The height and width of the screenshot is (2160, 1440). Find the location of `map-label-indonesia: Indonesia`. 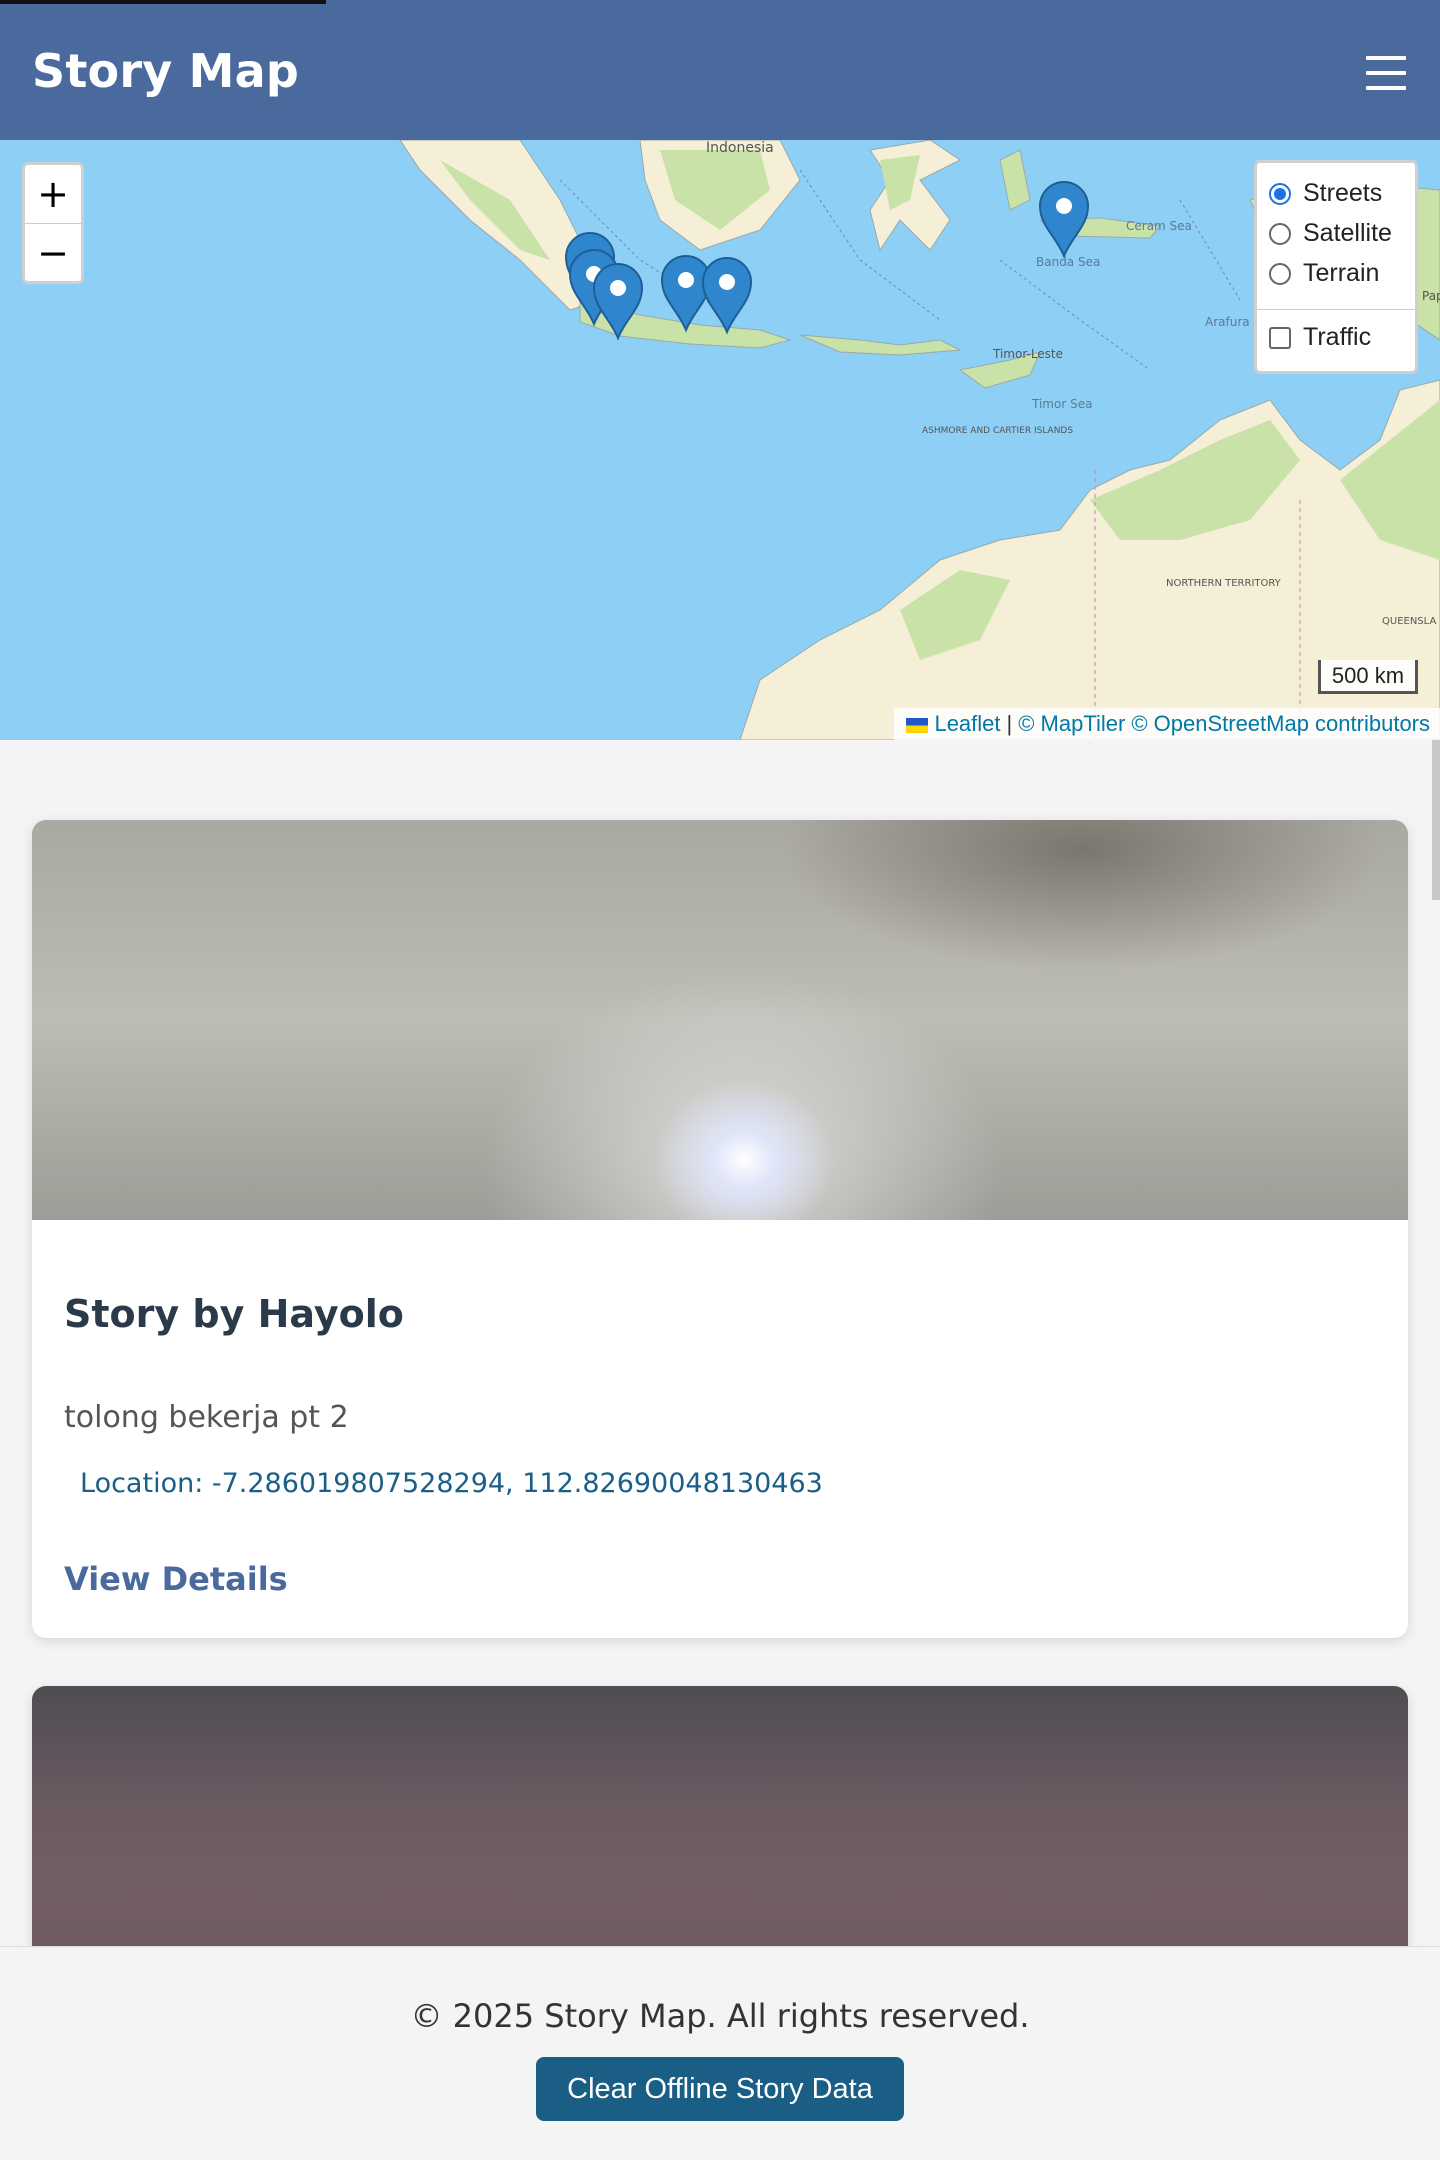

map-label-indonesia: Indonesia is located at coordinates (740, 148).